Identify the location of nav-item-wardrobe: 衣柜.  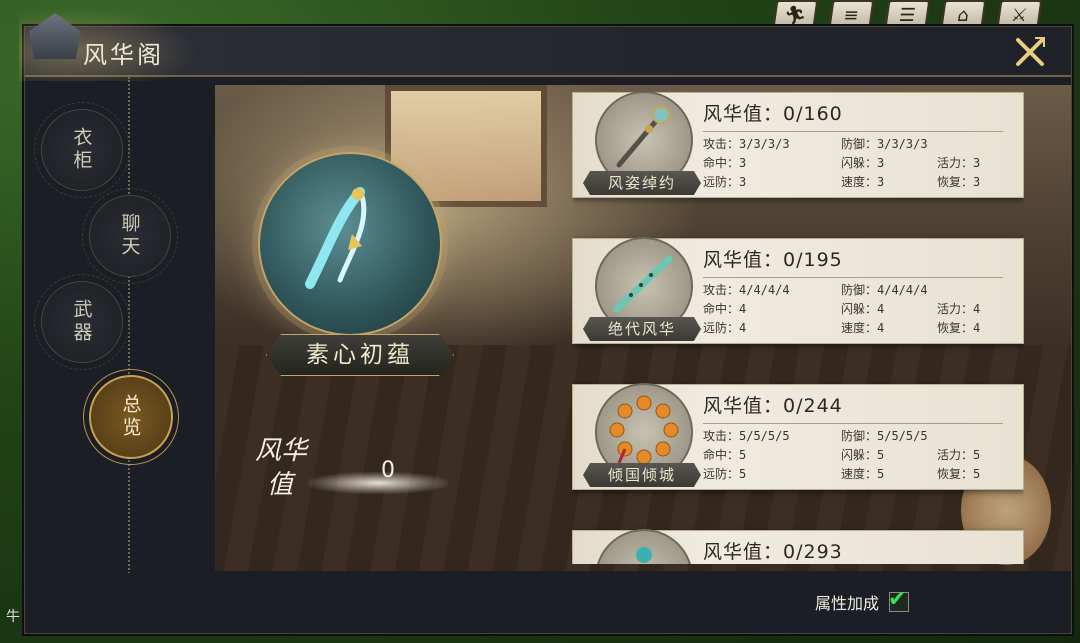
(82, 150).